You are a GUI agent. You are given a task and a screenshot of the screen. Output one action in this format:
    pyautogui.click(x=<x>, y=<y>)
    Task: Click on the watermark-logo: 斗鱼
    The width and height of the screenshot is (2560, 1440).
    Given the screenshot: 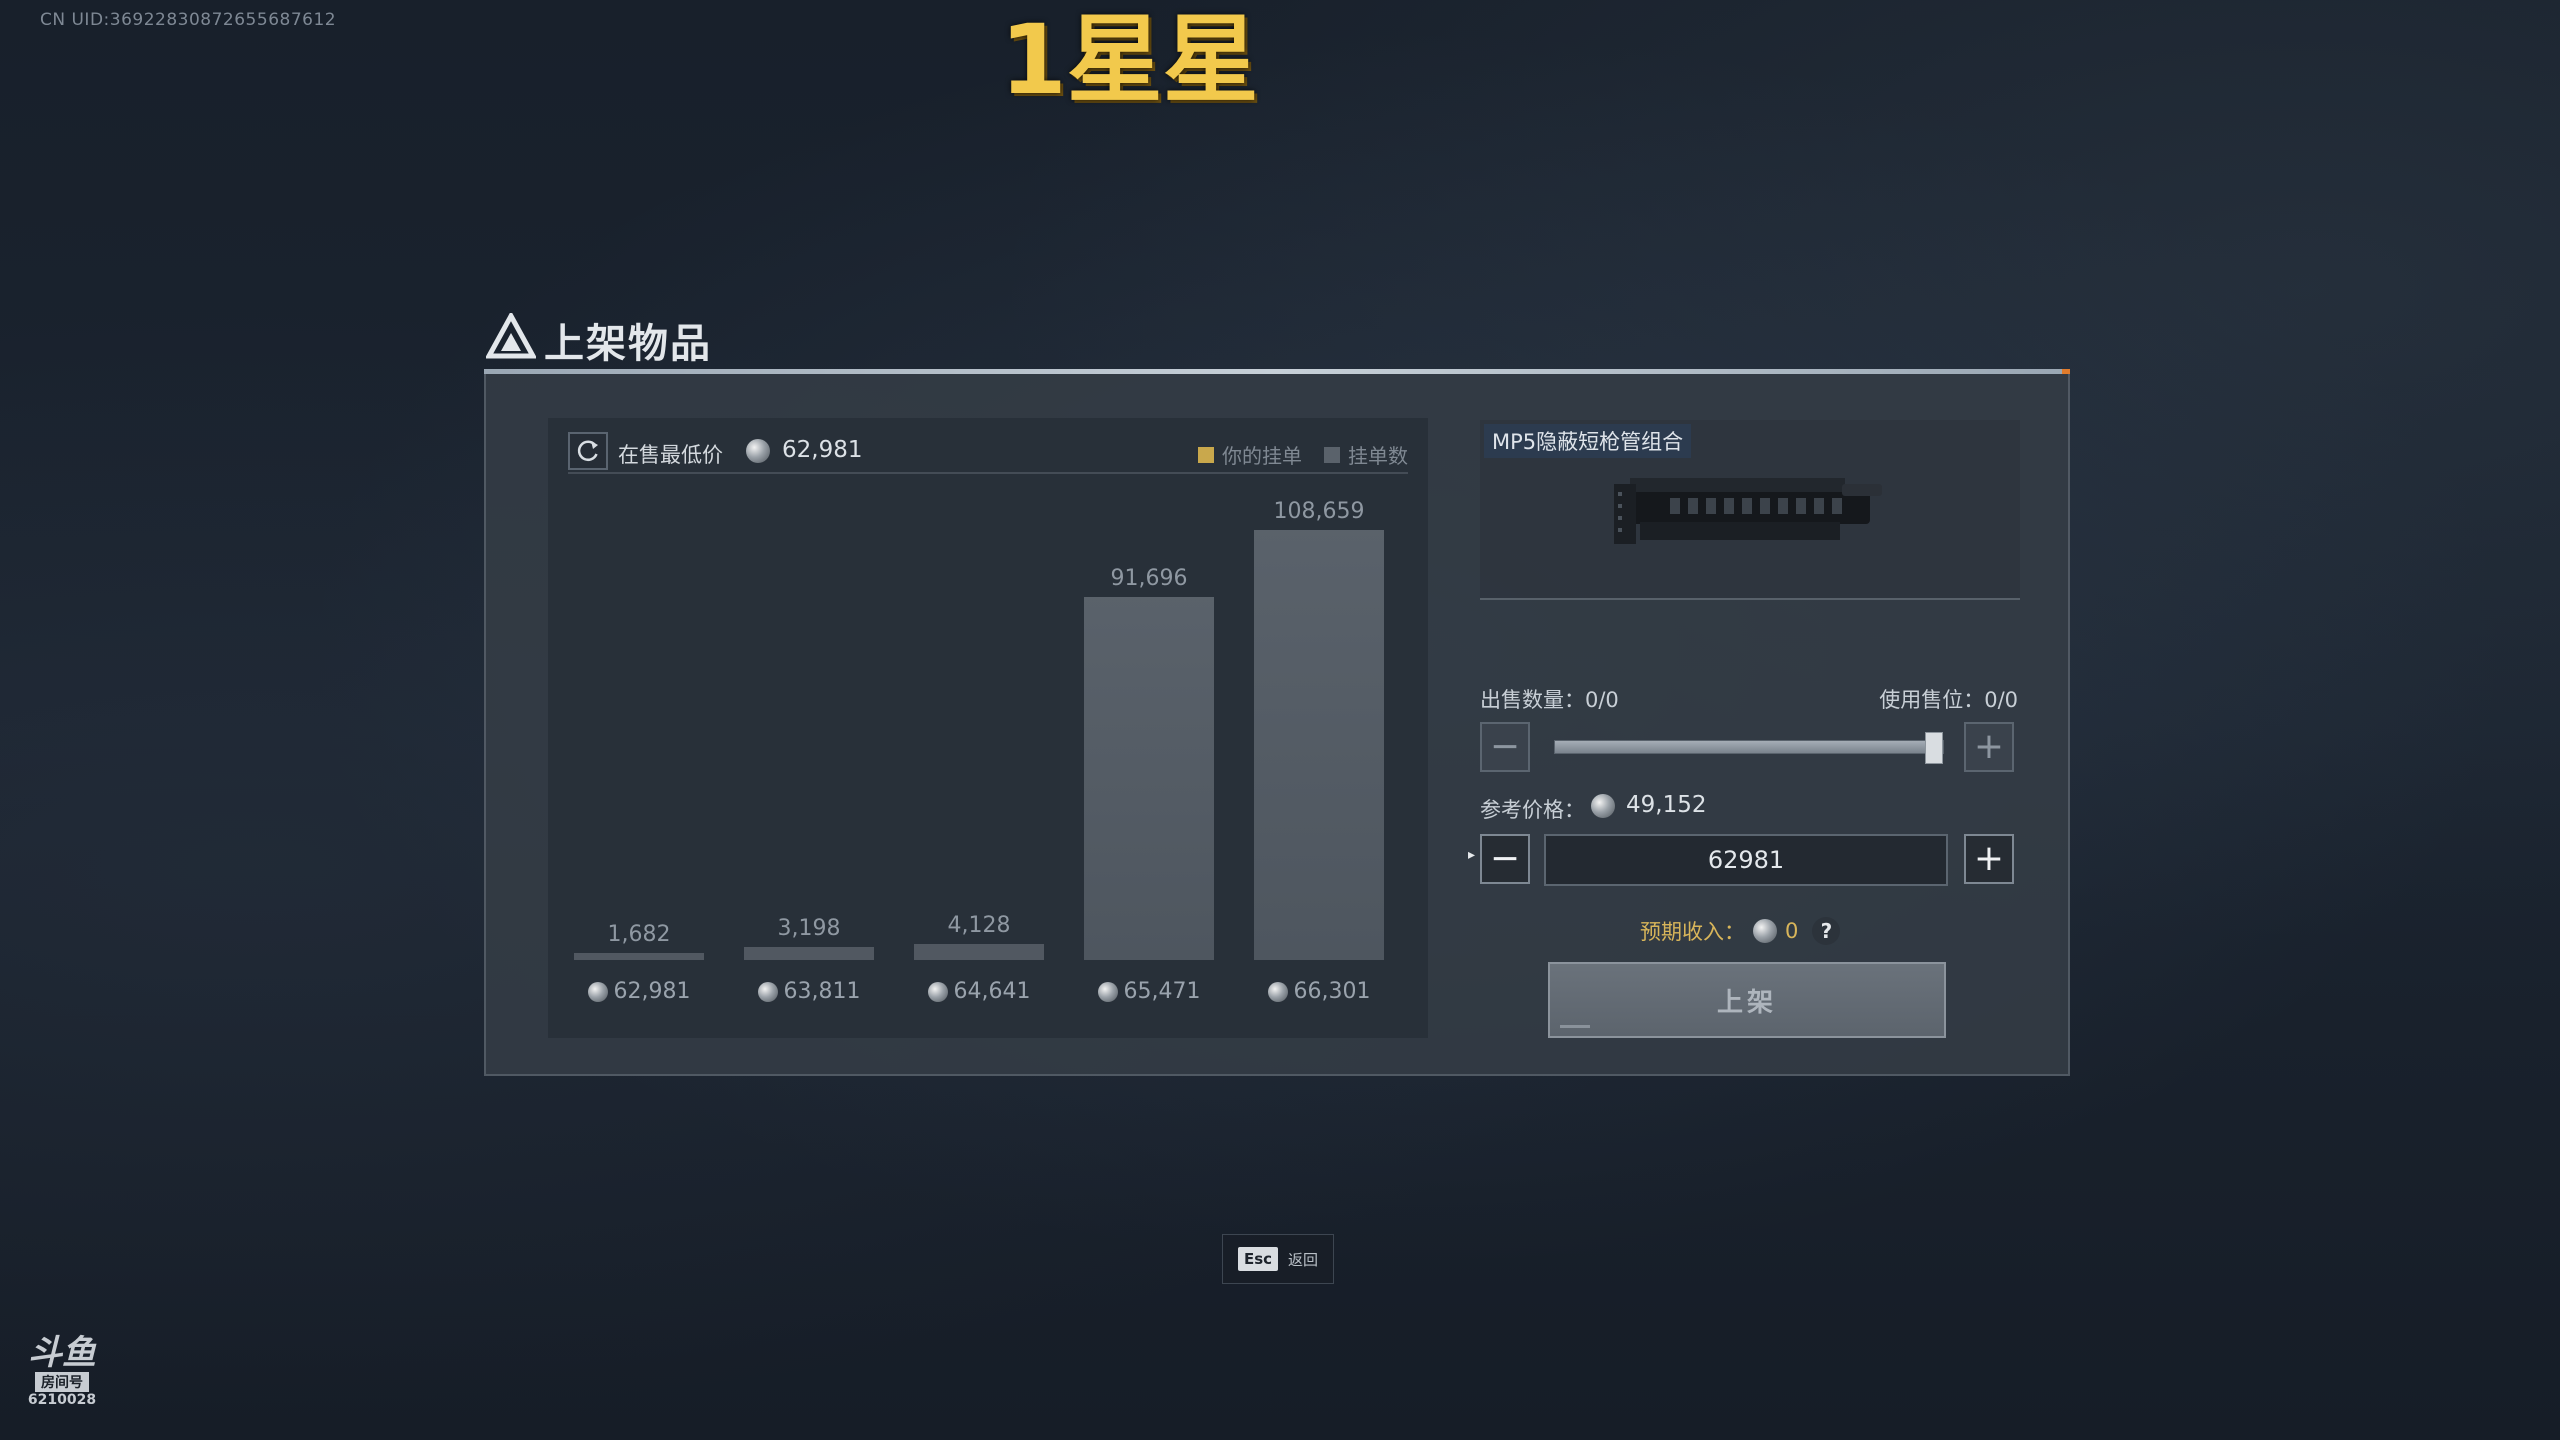 What is the action you would take?
    pyautogui.click(x=62, y=1353)
    